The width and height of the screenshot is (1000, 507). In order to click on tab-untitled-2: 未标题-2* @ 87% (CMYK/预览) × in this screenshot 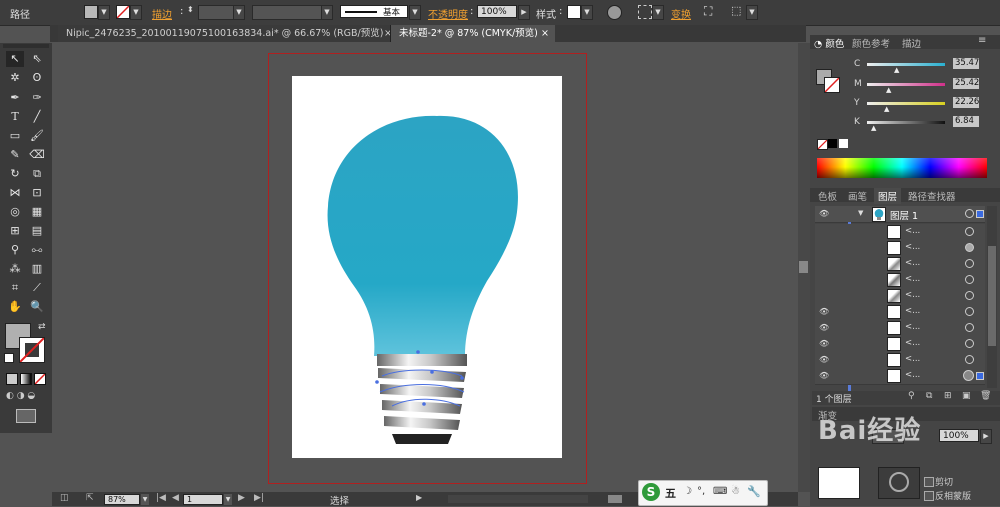, I will do `click(472, 33)`.